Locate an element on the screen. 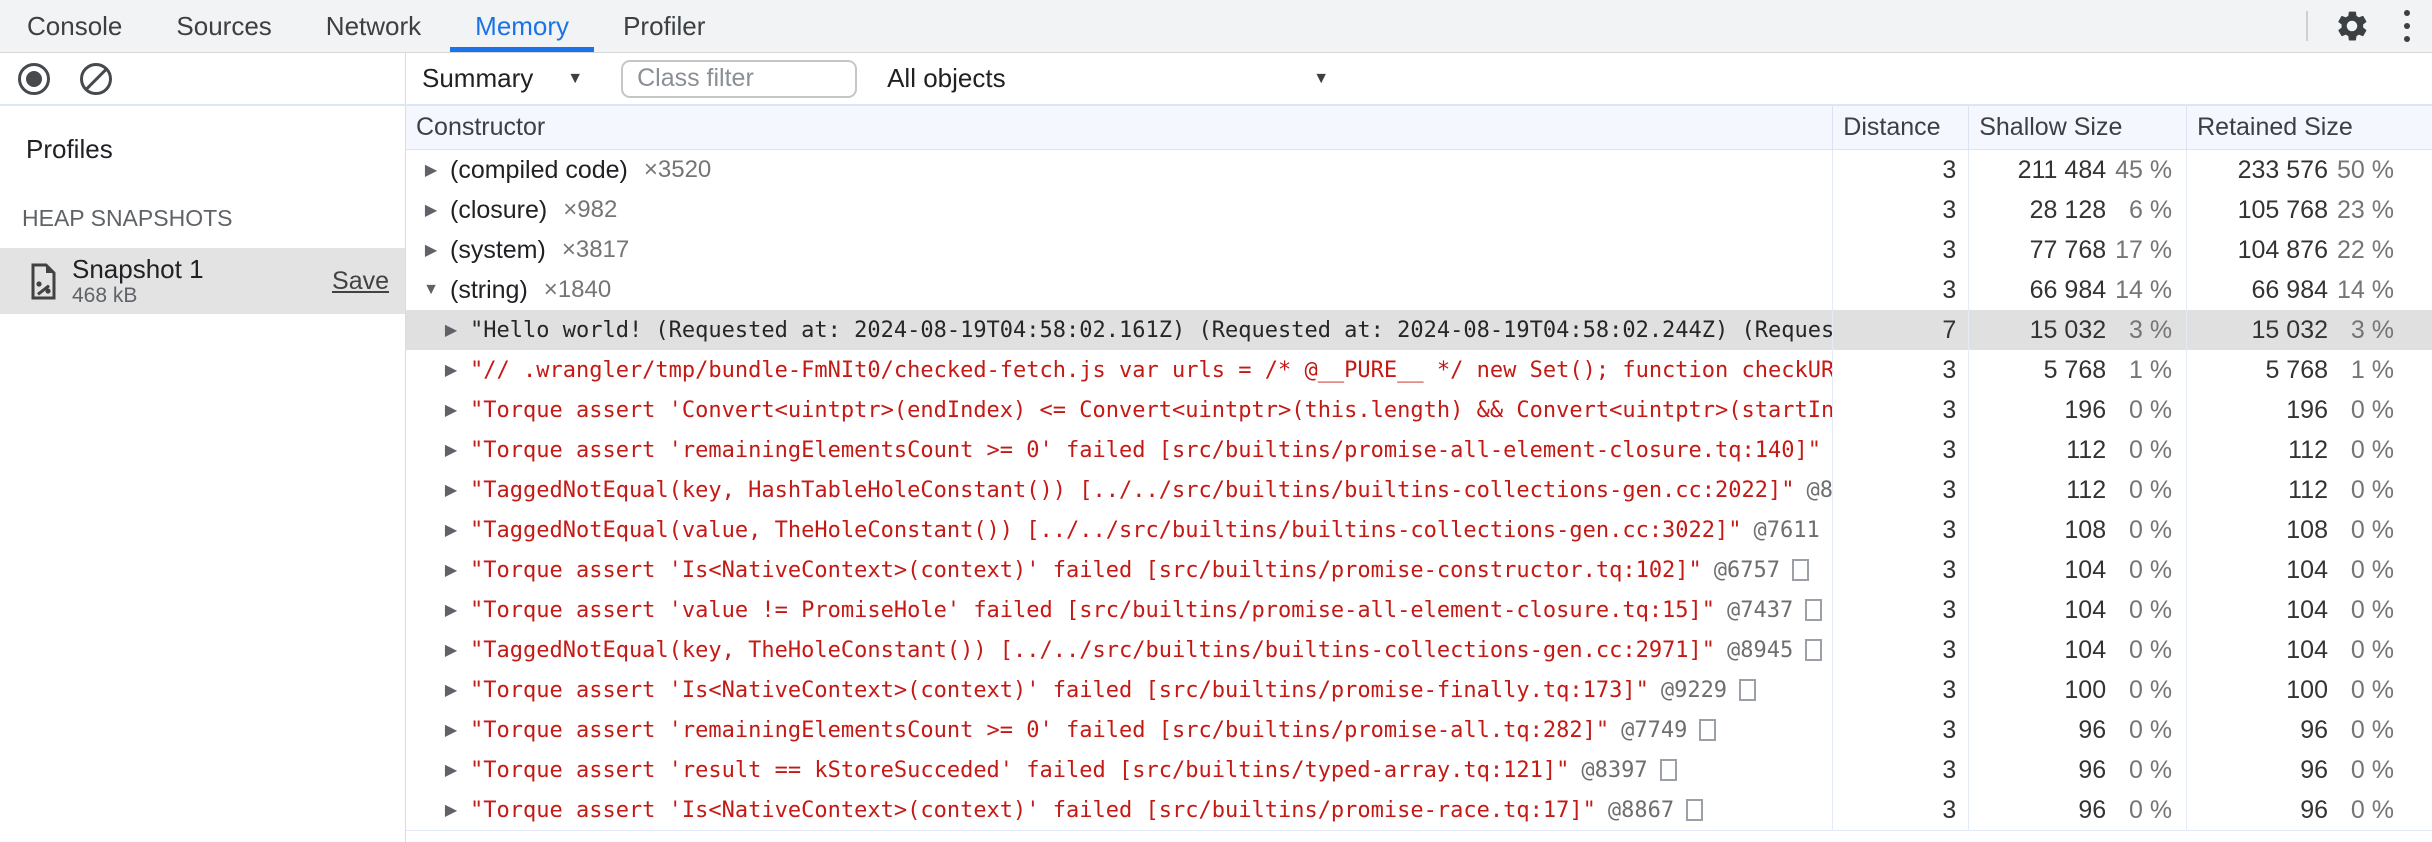 This screenshot has height=842, width=2432. retained-size-value: 66 984 is located at coordinates (2289, 289).